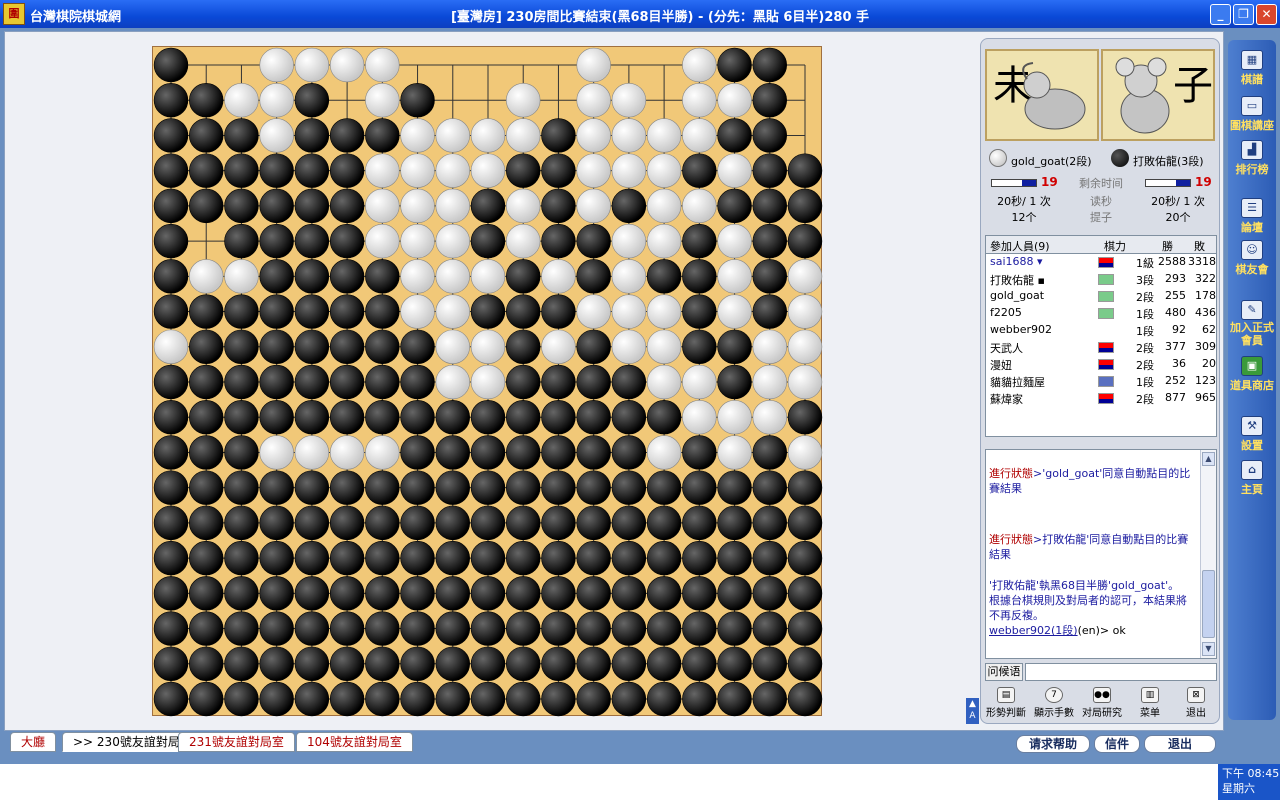 This screenshot has width=1280, height=800. Describe the element at coordinates (1208, 554) in the screenshot. I see `chat-scrollbar: ▲ ▼` at that location.